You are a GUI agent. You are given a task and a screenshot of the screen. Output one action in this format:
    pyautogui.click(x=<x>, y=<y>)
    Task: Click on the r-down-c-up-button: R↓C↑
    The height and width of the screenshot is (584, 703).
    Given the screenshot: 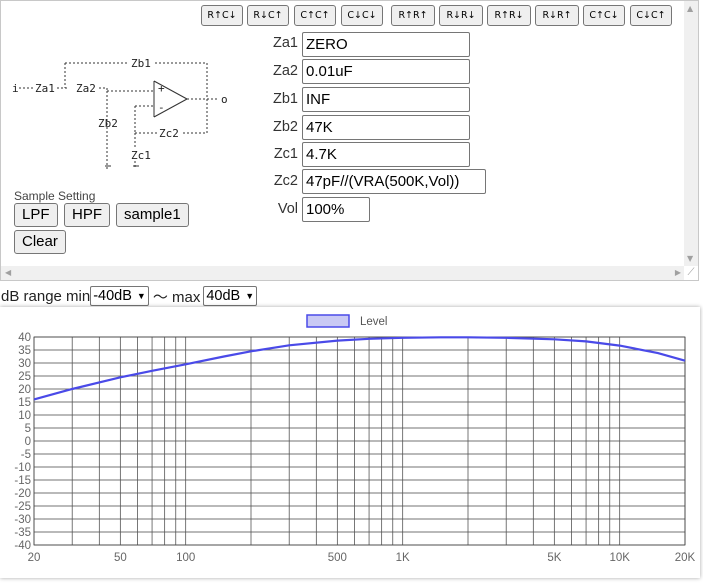 What is the action you would take?
    pyautogui.click(x=268, y=15)
    